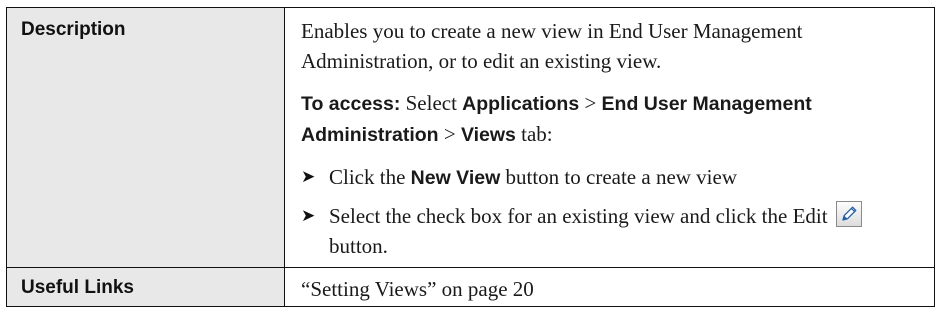 The width and height of the screenshot is (947, 326). What do you see at coordinates (848, 214) in the screenshot?
I see `edit-pencil-icon` at bounding box center [848, 214].